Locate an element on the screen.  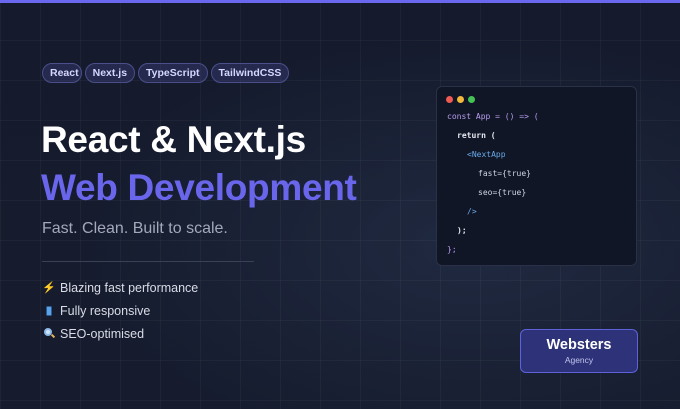
code-line-7: ); is located at coordinates (462, 230).